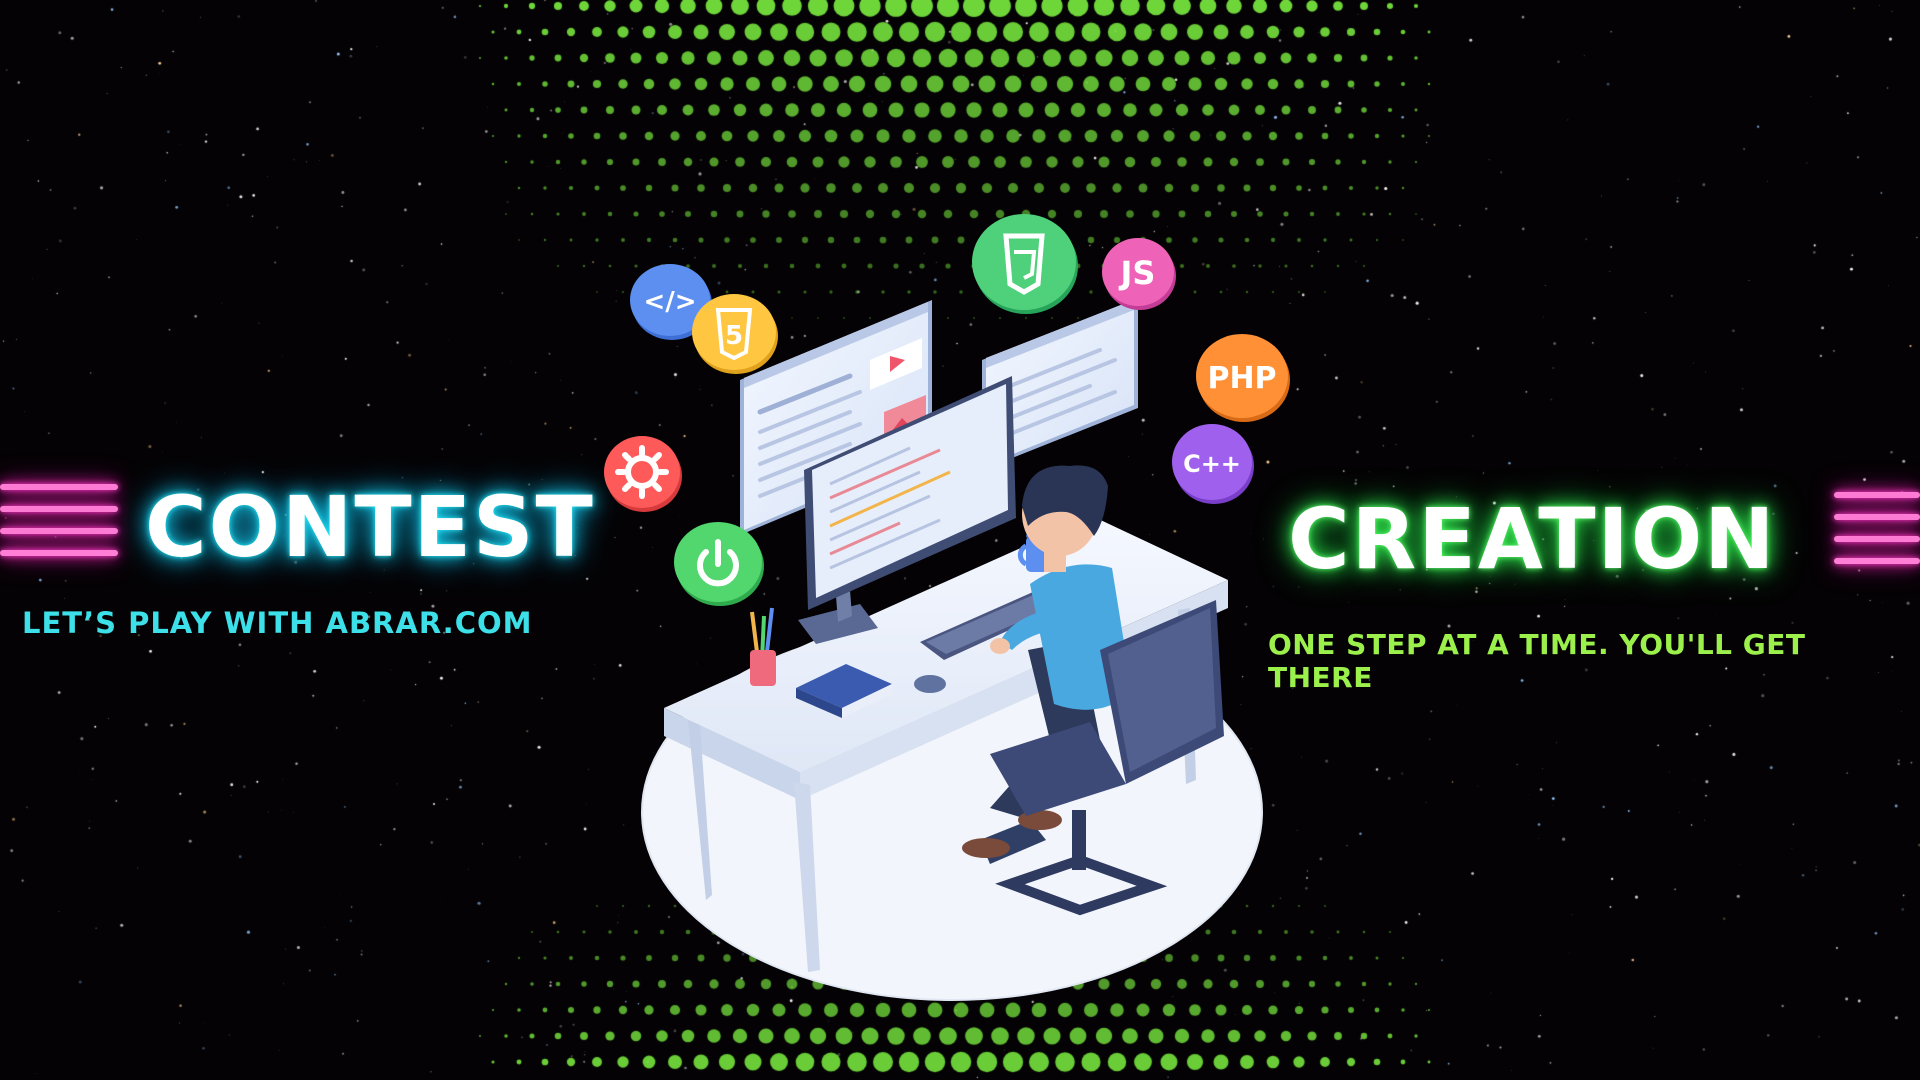 The image size is (1920, 1080). What do you see at coordinates (370, 527) in the screenshot?
I see `headline-contest: CONTEST` at bounding box center [370, 527].